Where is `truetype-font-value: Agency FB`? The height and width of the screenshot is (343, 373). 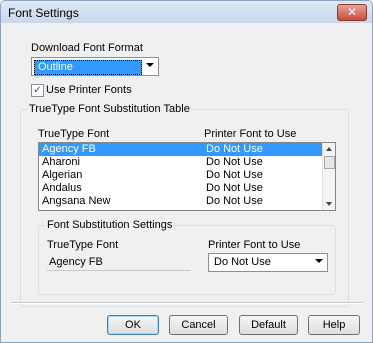 truetype-font-value: Agency FB is located at coordinates (76, 262).